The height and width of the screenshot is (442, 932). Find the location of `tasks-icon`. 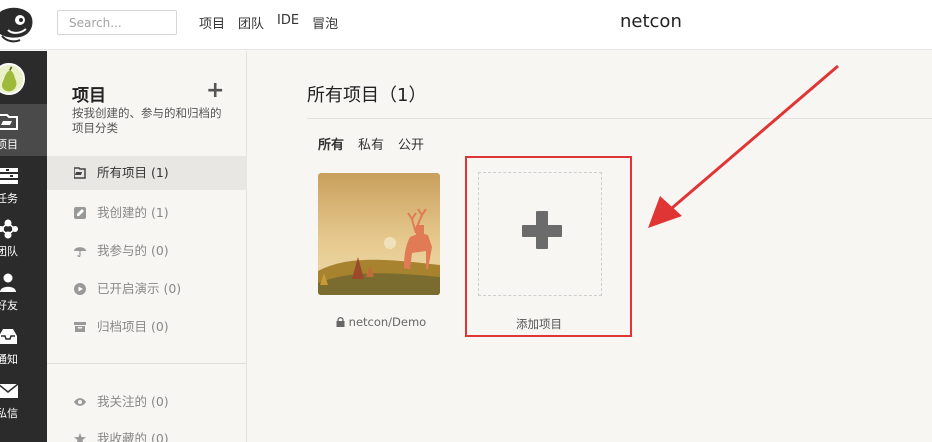

tasks-icon is located at coordinates (9, 176).